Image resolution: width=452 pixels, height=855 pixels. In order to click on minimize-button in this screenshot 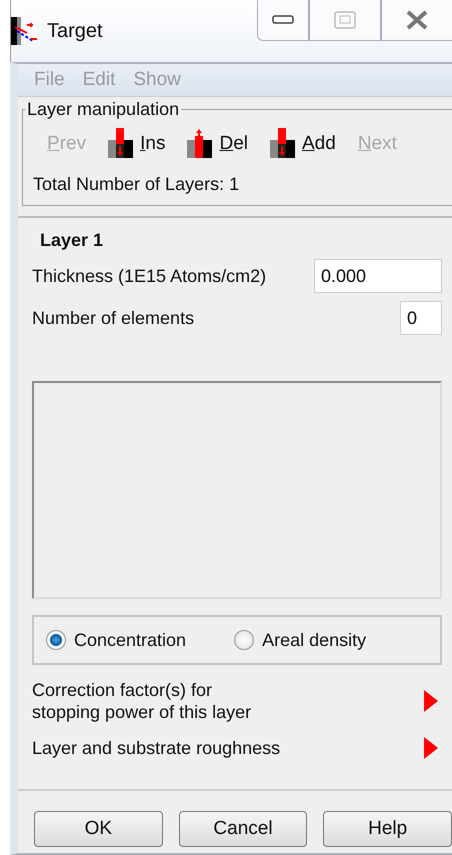, I will do `click(283, 20)`.